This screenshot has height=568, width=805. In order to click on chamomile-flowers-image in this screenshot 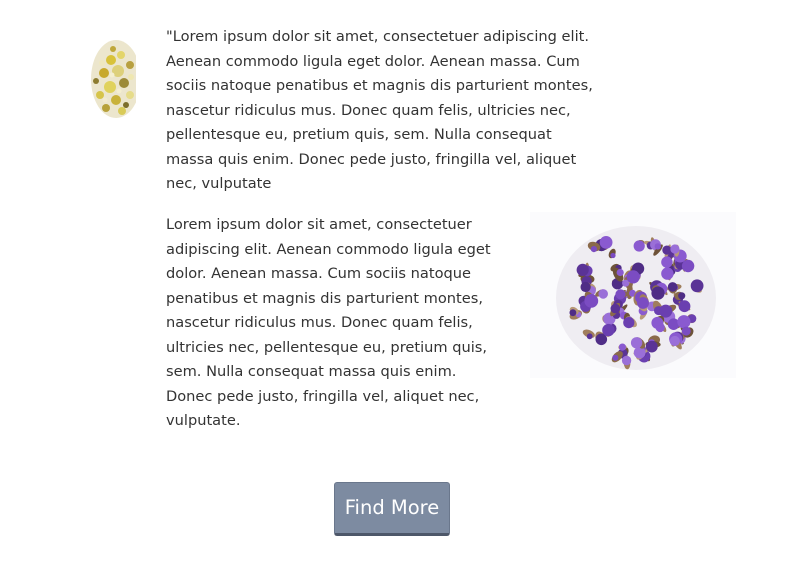, I will do `click(111, 78)`.